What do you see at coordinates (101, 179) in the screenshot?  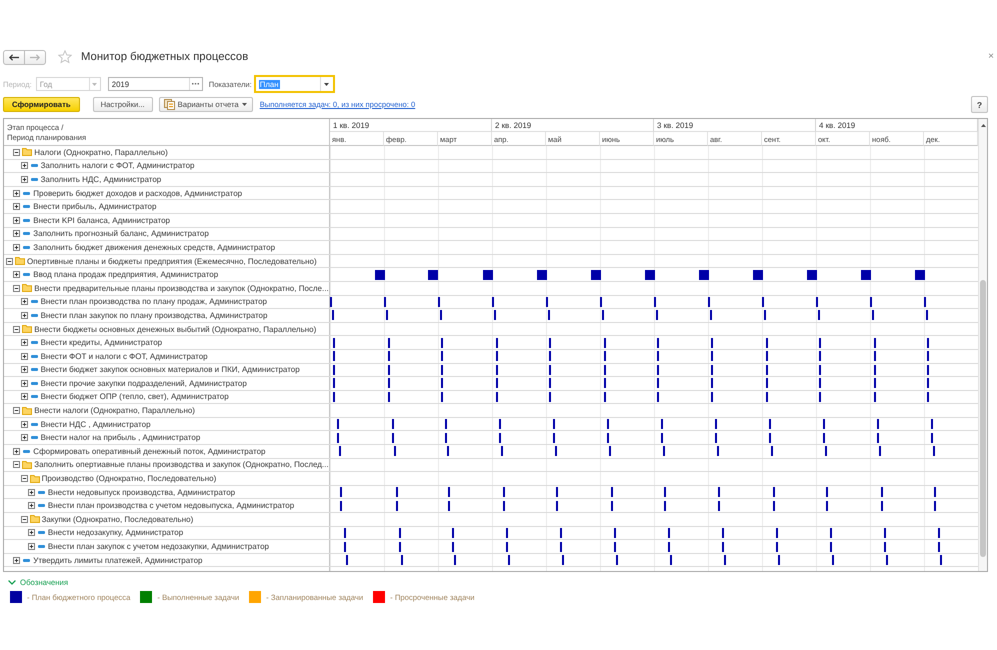 I see `tree-item: Заполнить НДС, Администратор` at bounding box center [101, 179].